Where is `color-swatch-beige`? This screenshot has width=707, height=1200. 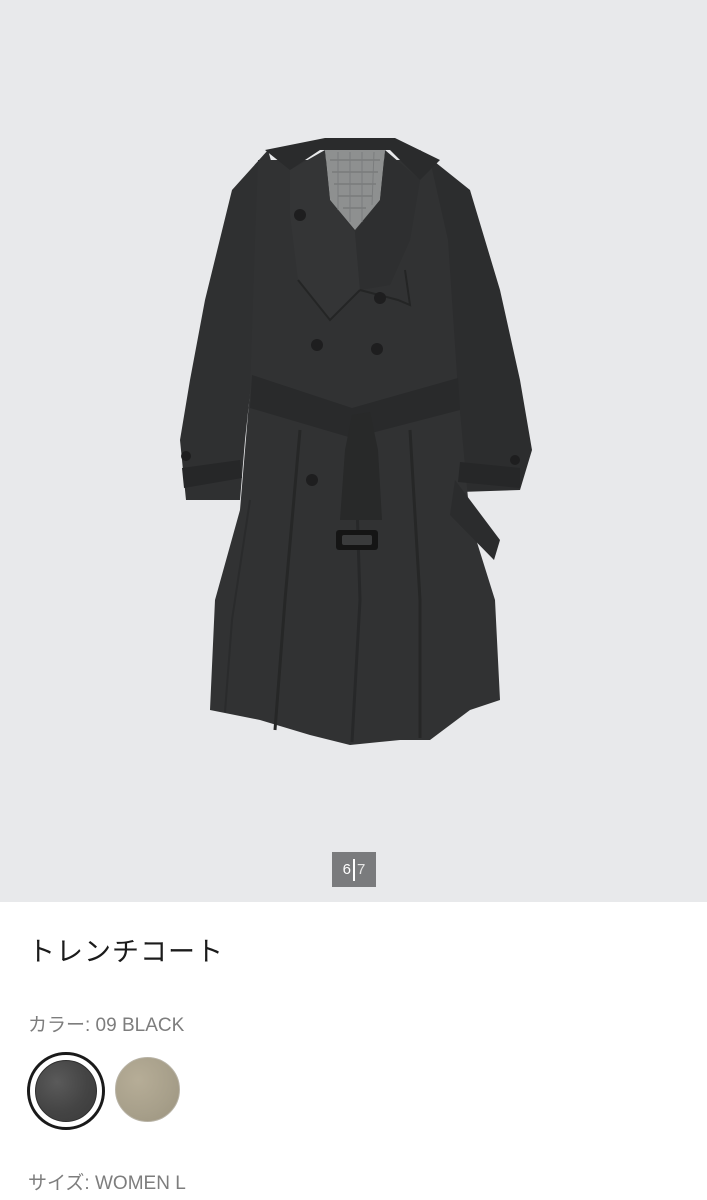
color-swatch-beige is located at coordinates (147, 1089).